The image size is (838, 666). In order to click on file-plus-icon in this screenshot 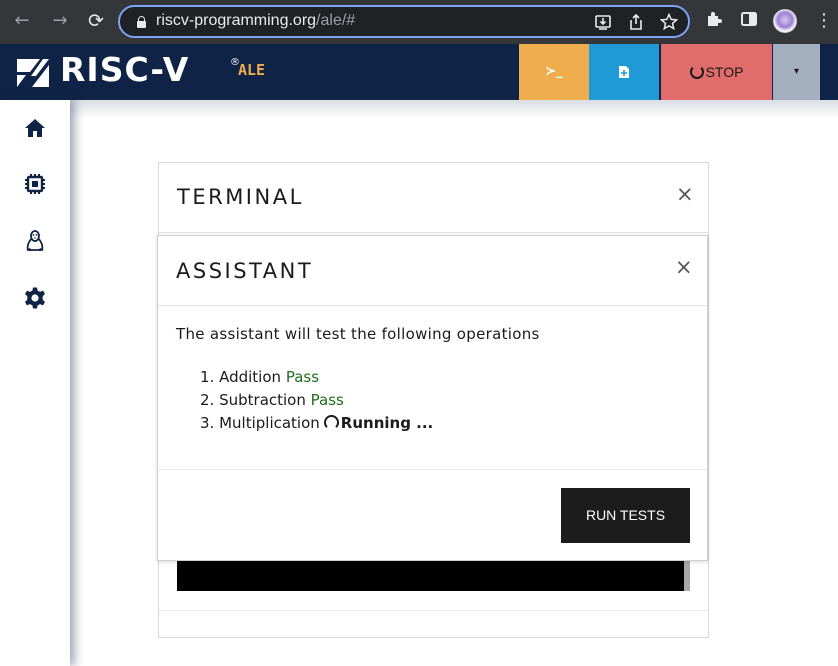, I will do `click(624, 71)`.